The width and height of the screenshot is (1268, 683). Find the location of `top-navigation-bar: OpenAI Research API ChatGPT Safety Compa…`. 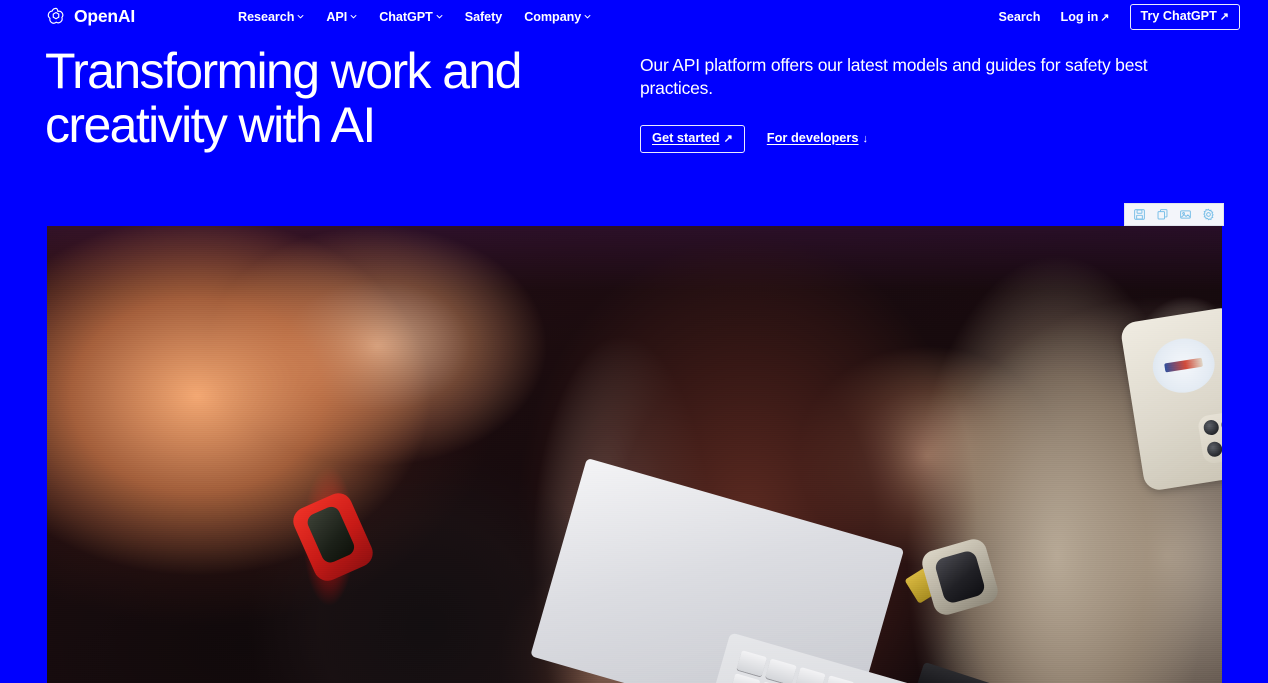

top-navigation-bar: OpenAI Research API ChatGPT Safety Compa… is located at coordinates (634, 17).